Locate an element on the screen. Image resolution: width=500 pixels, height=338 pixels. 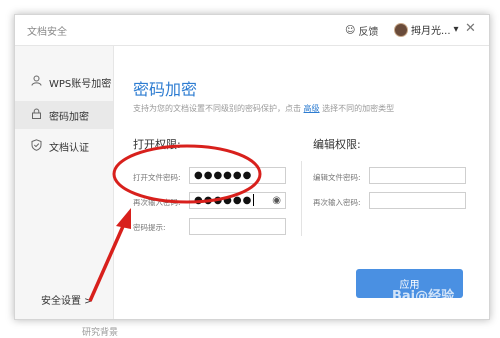
annotation-arrow is located at coordinates (107, 262).